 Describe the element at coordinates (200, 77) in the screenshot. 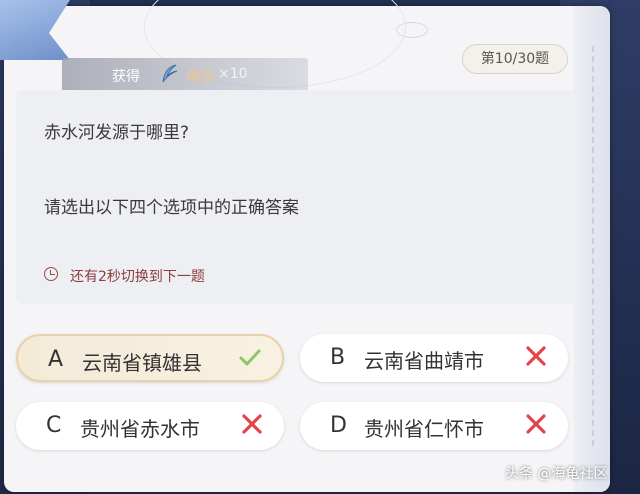

I see `reward-item-name: 瑞羽` at that location.